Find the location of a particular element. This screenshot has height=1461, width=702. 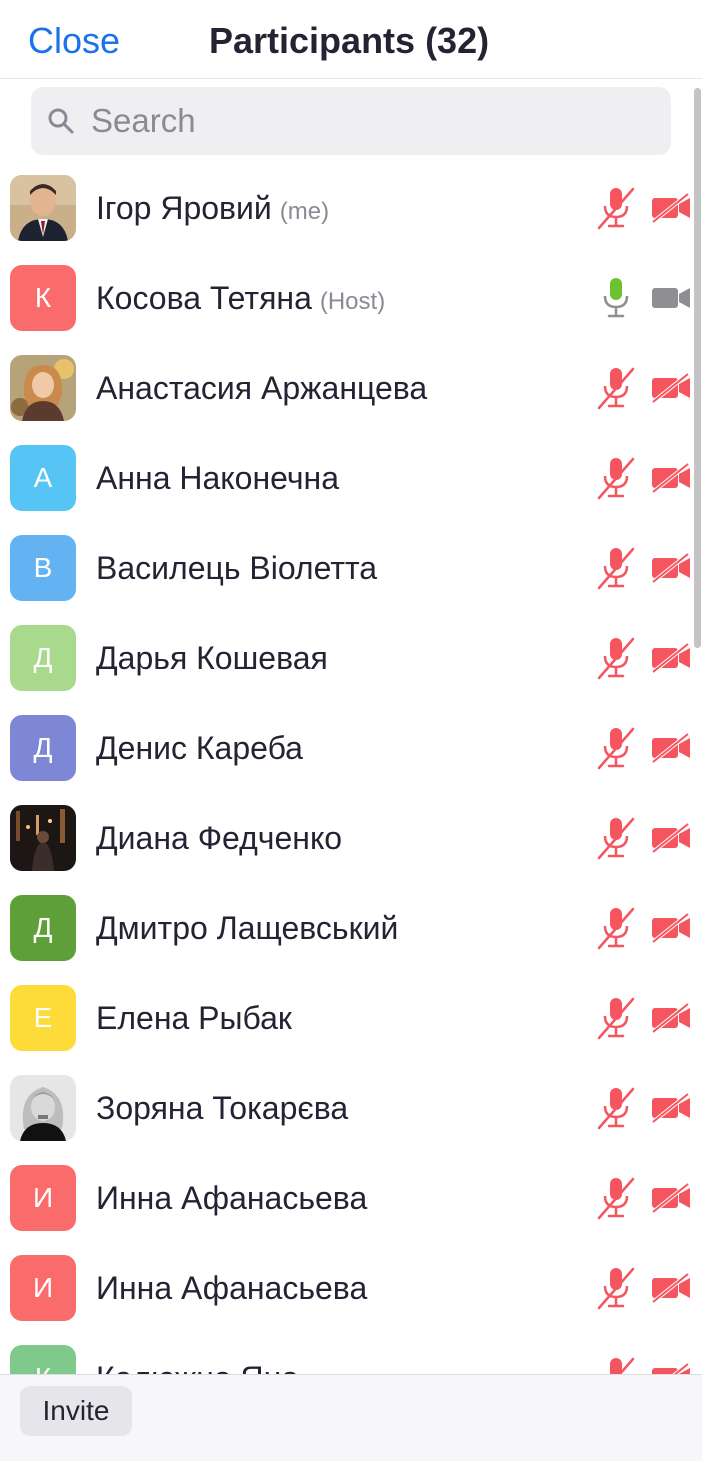

mic-icon is located at coordinates (616, 298).